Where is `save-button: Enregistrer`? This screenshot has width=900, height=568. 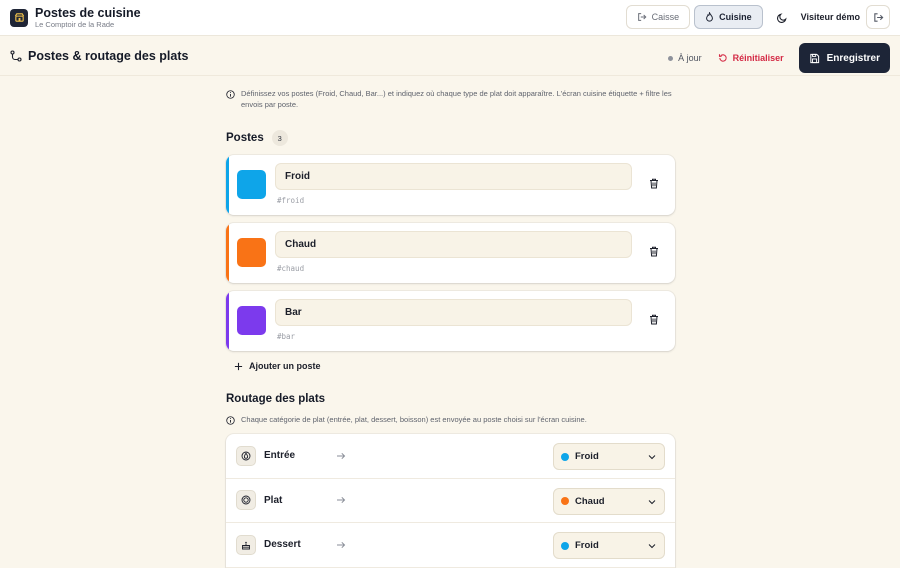 save-button: Enregistrer is located at coordinates (844, 58).